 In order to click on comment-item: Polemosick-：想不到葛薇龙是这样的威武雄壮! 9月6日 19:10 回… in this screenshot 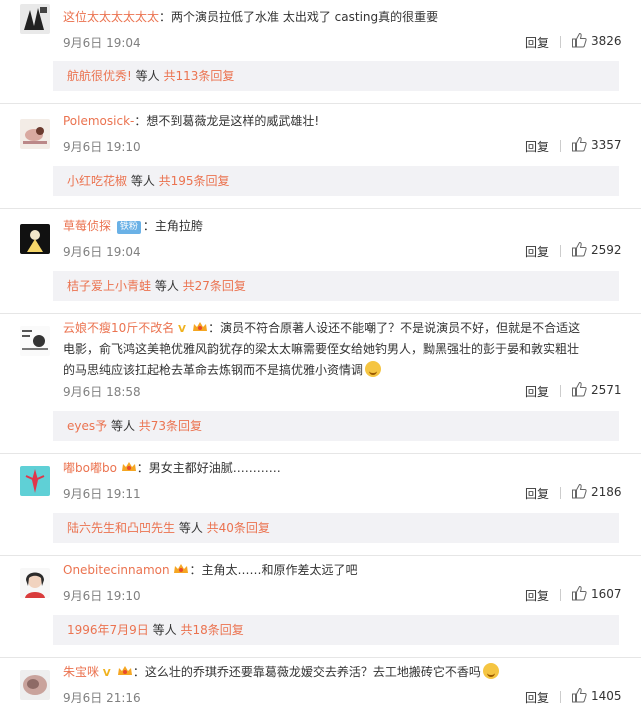, I will do `click(320, 156)`.